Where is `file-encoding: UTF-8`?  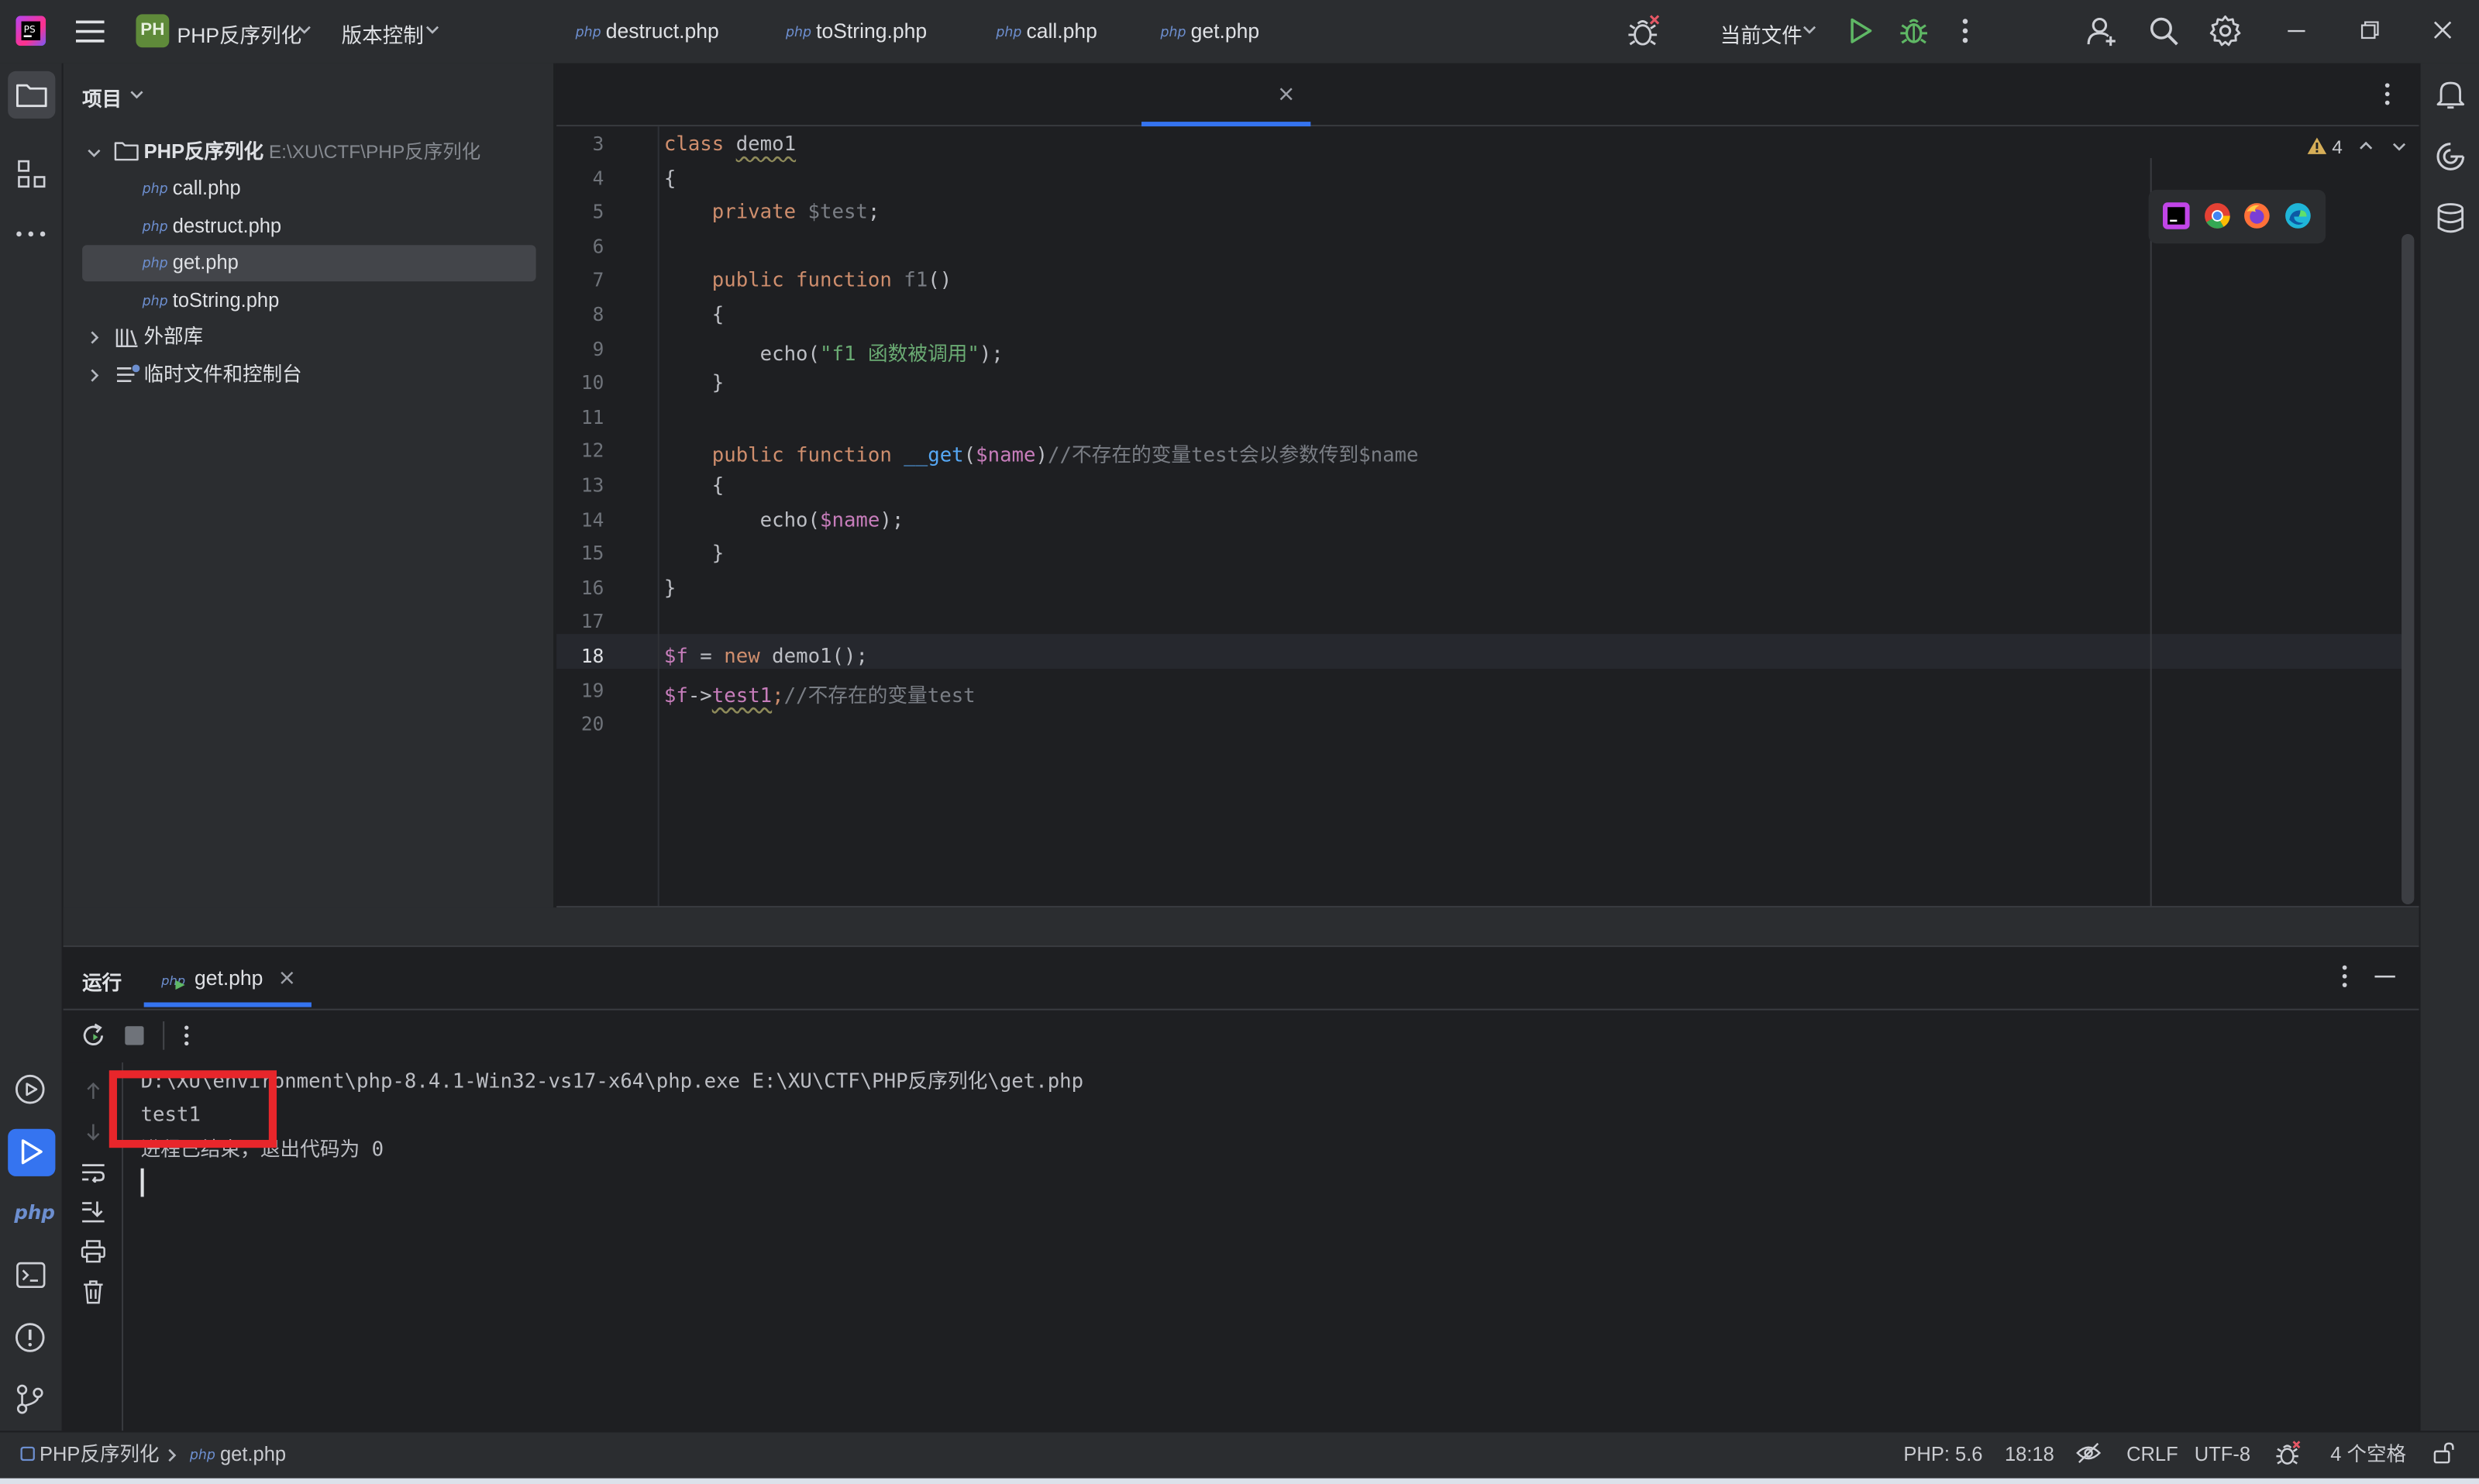
file-encoding: UTF-8 is located at coordinates (2222, 1454).